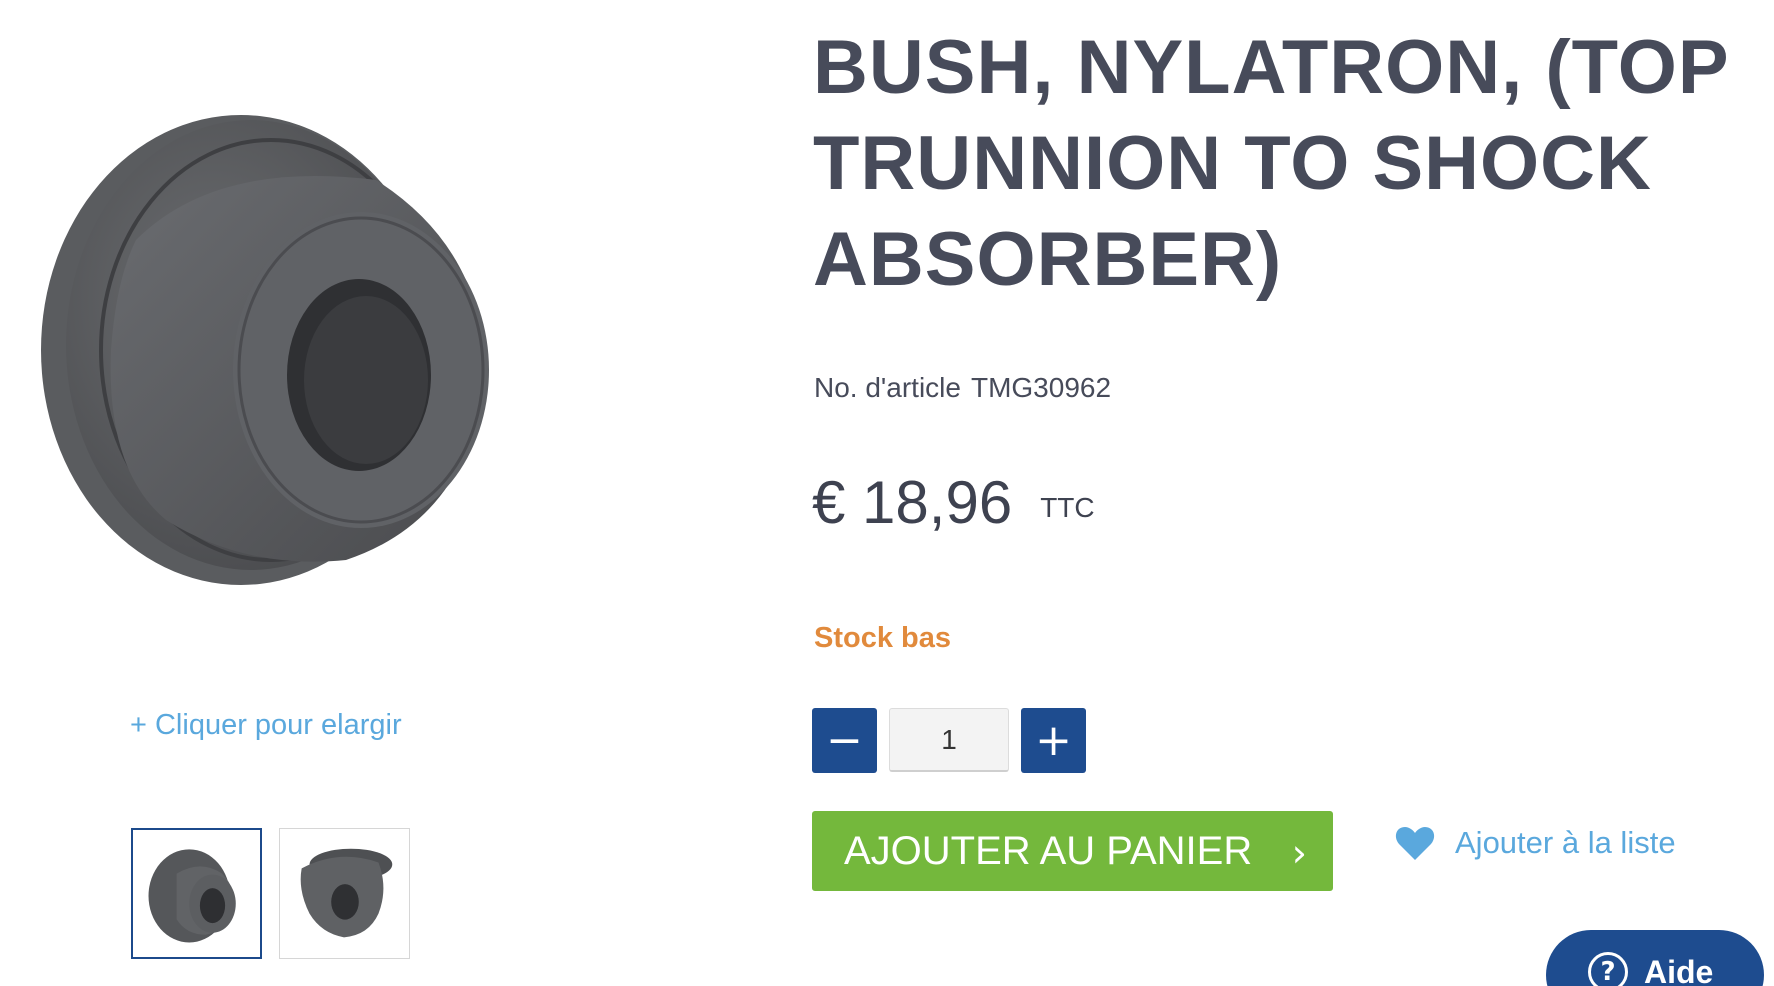  What do you see at coordinates (844, 740) in the screenshot?
I see `quantity-decrease-button: −` at bounding box center [844, 740].